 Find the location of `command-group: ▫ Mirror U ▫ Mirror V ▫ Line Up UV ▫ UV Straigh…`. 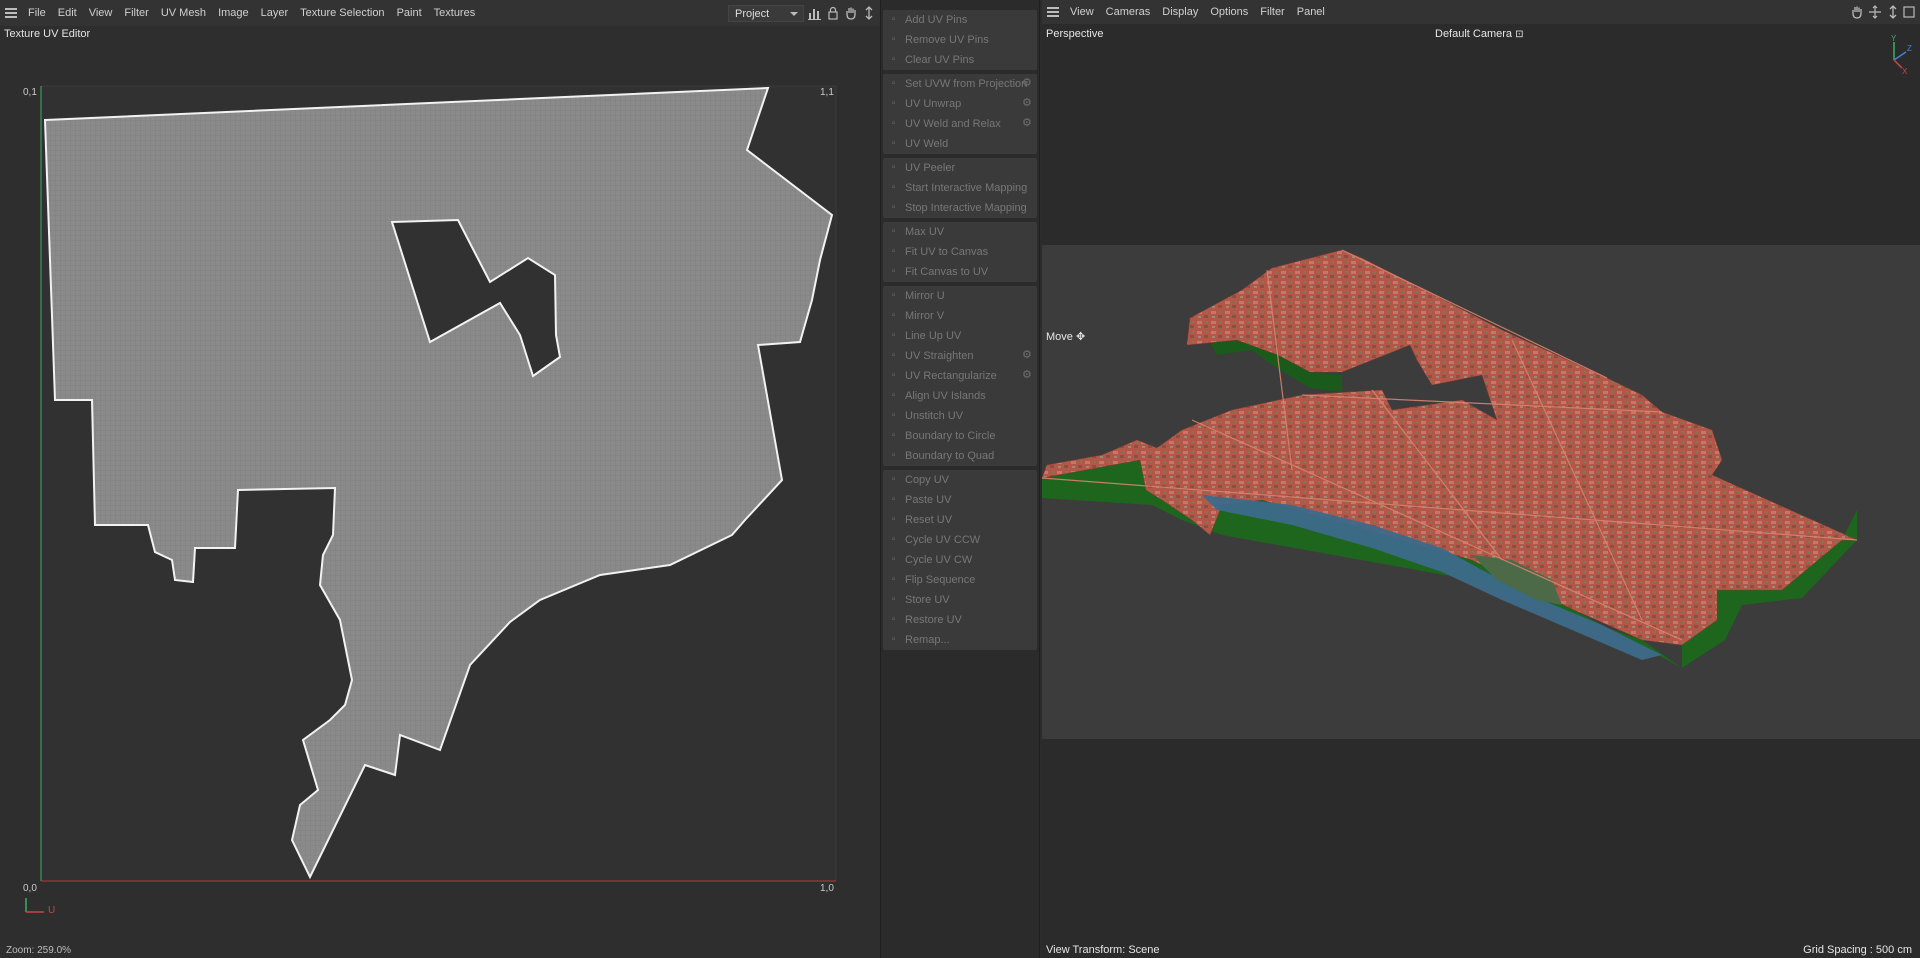

command-group: ▫ Mirror U ▫ Mirror V ▫ Line Up UV ▫ UV Straigh… is located at coordinates (960, 376).